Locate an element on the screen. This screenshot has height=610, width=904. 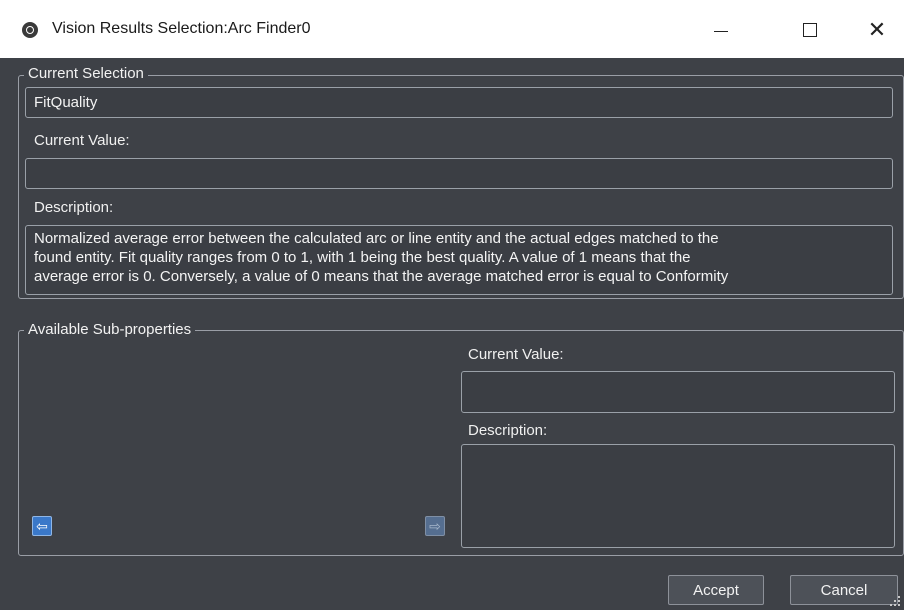
app-icon is located at coordinates (30, 30).